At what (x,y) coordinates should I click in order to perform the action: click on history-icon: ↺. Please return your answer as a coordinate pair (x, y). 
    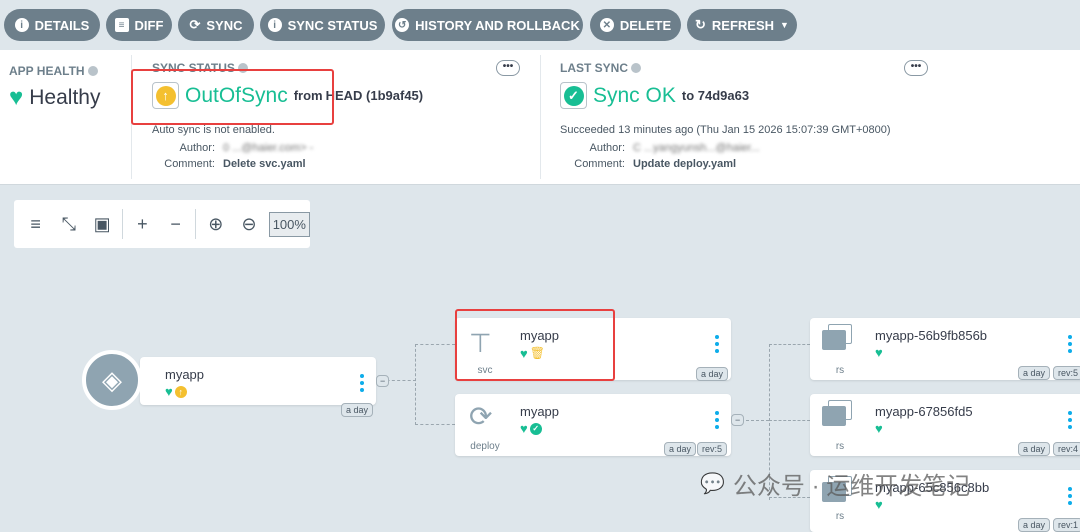
    Looking at the image, I should click on (402, 25).